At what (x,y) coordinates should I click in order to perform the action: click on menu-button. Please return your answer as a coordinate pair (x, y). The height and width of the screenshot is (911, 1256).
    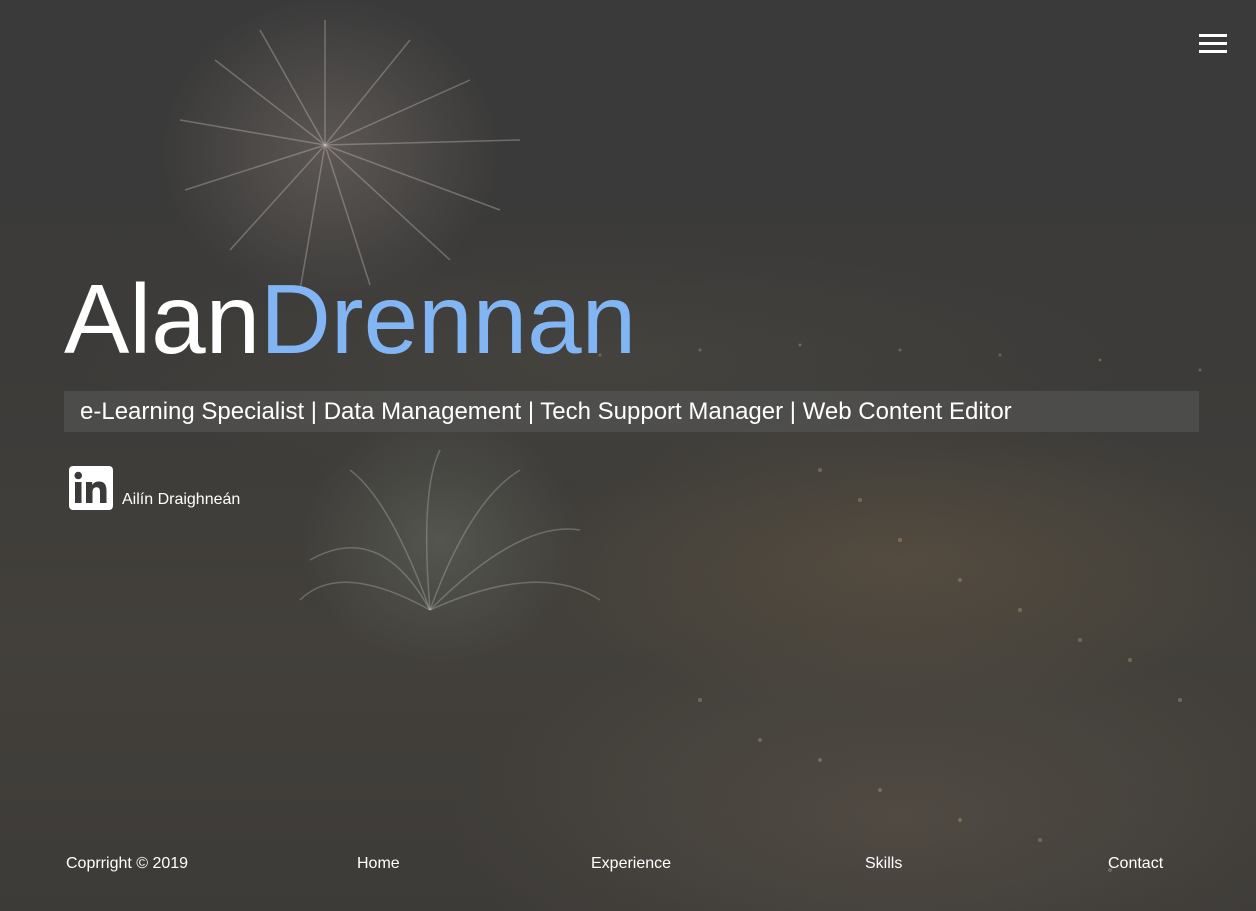
    Looking at the image, I should click on (1213, 44).